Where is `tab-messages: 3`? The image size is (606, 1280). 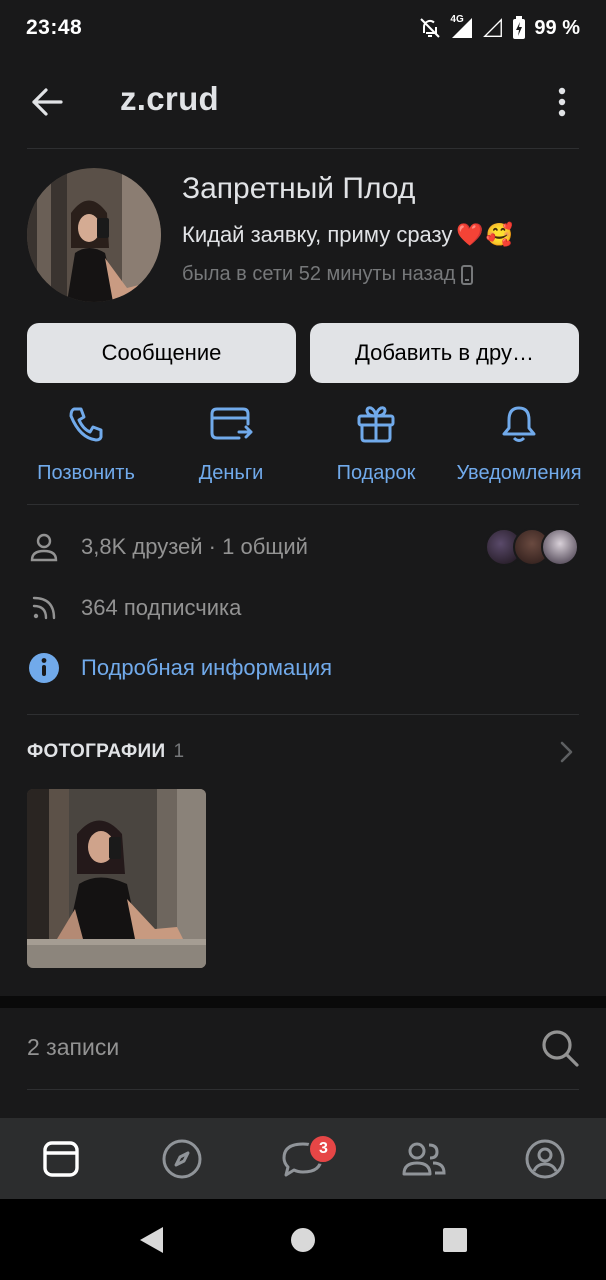
tab-messages: 3 is located at coordinates (302, 1158).